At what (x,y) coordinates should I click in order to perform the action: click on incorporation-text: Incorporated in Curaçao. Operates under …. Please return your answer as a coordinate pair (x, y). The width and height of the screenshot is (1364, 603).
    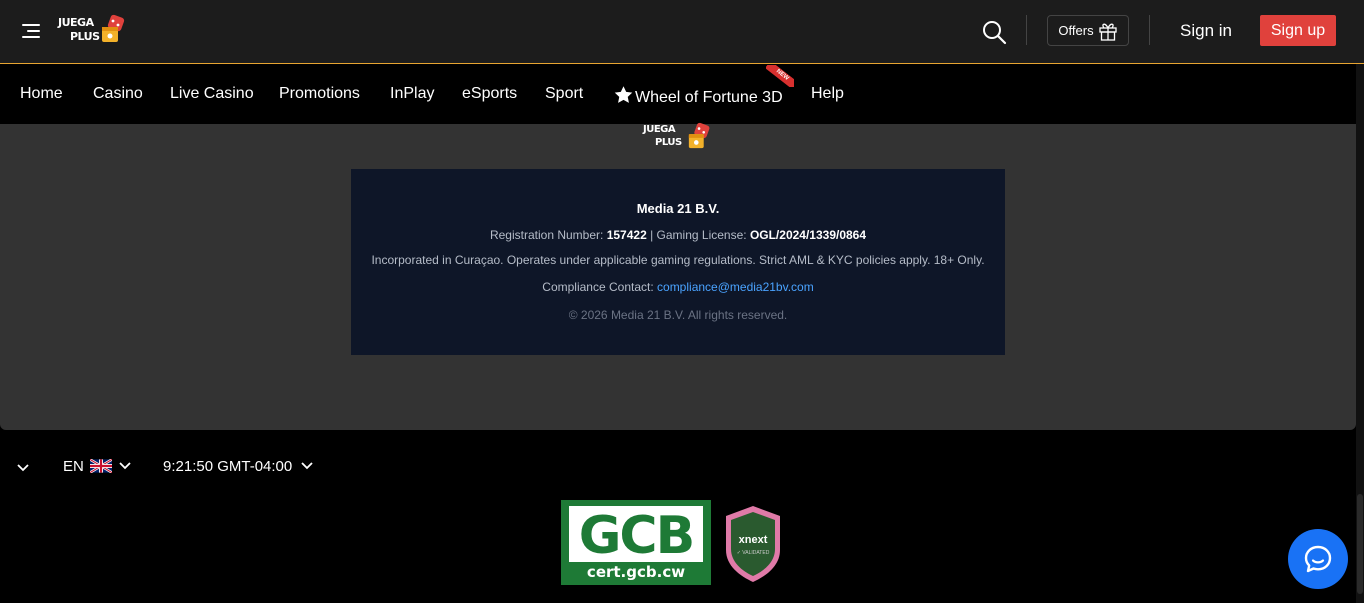
    Looking at the image, I should click on (678, 260).